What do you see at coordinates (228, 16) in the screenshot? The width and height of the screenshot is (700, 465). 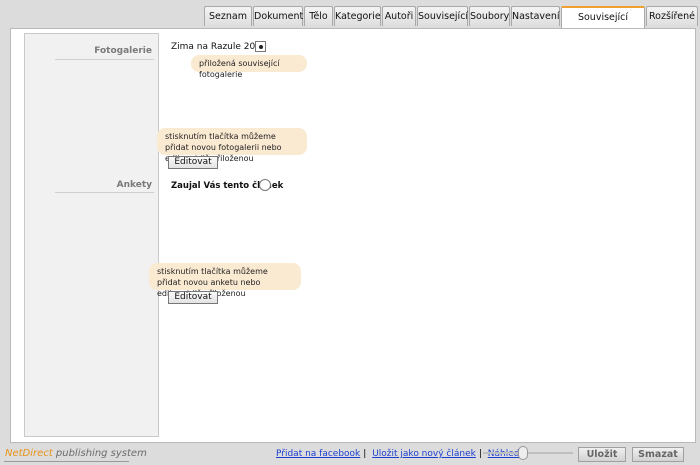 I see `tab-seznam: Seznam` at bounding box center [228, 16].